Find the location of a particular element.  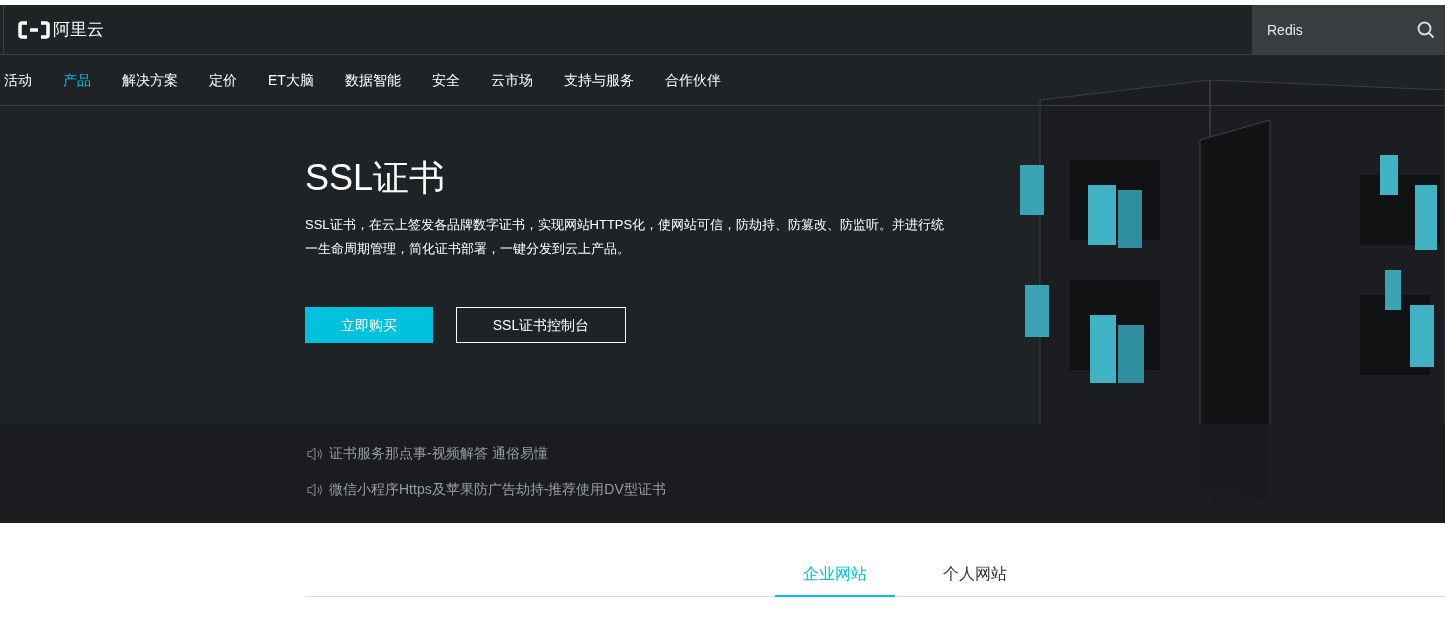

nav-link: 产品 is located at coordinates (77, 80).